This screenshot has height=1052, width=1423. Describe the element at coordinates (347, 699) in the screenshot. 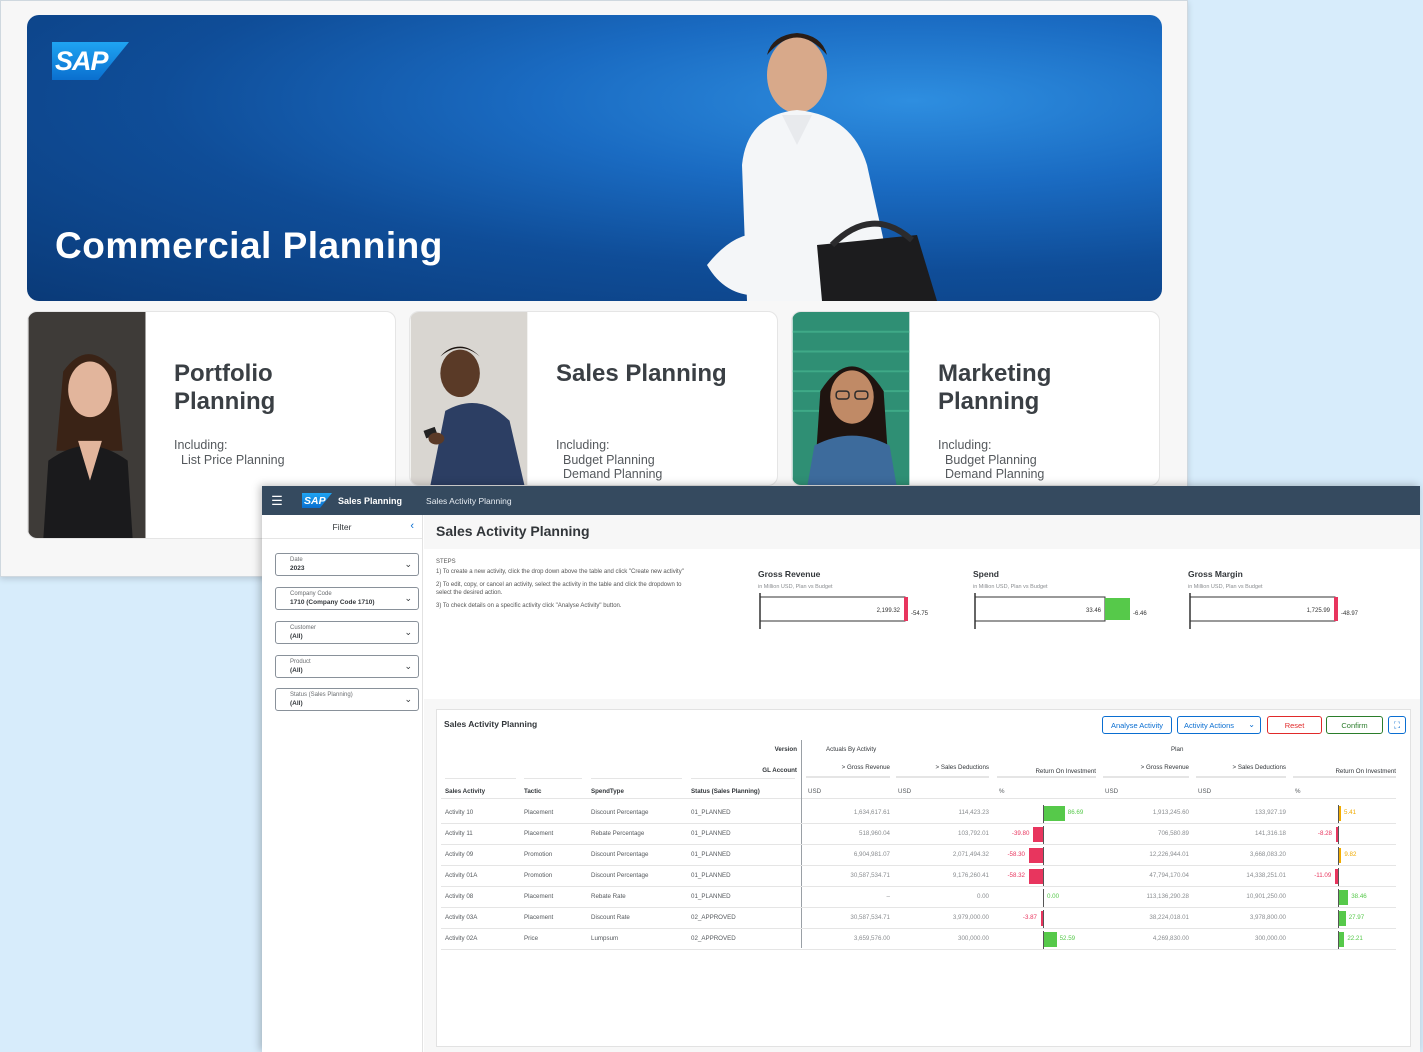

I see `status-filter: Status (Sales Planning) (All) ⌄` at that location.